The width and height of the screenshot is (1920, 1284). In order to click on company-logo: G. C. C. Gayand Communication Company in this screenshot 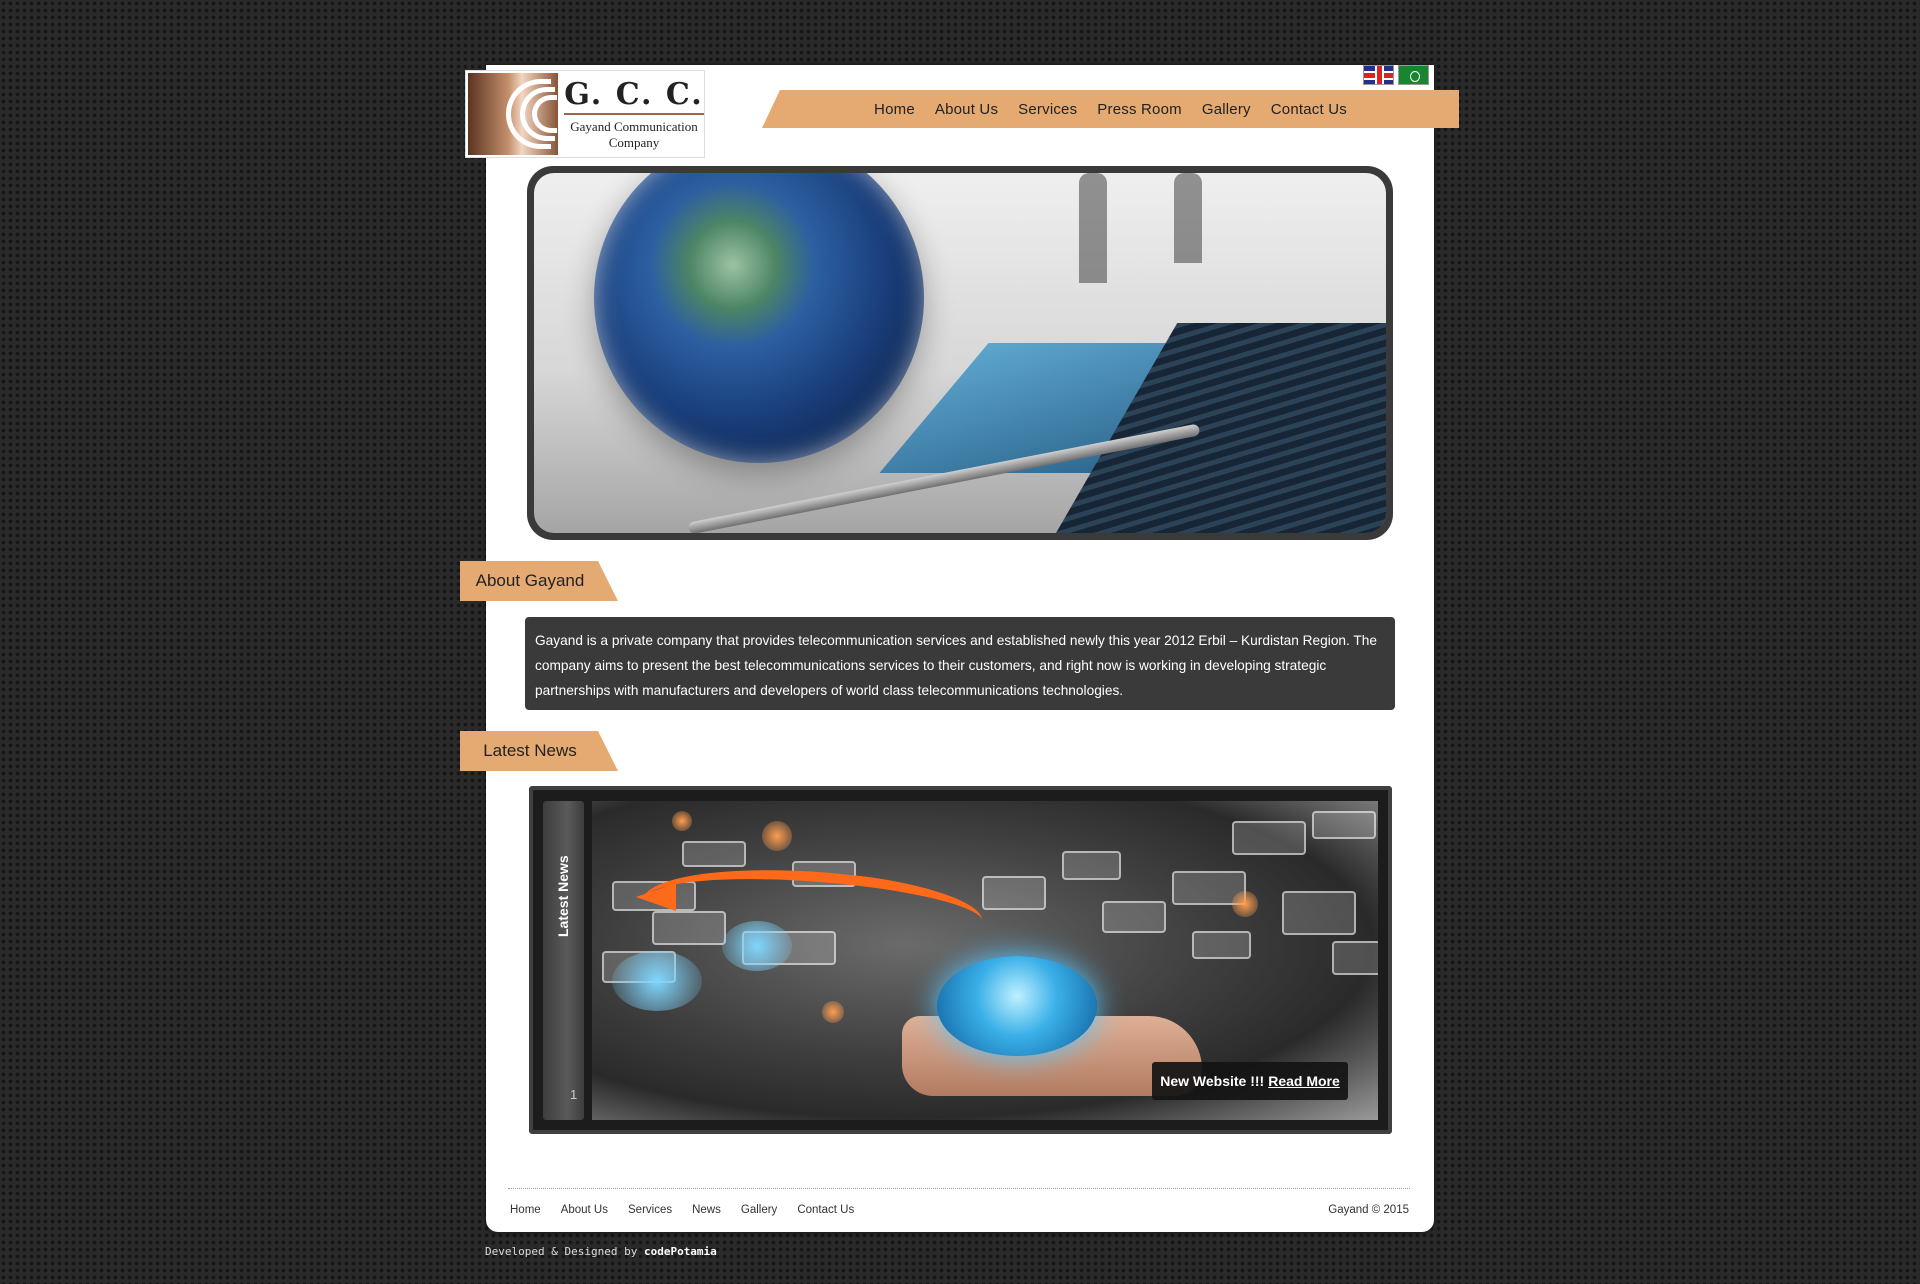, I will do `click(585, 114)`.